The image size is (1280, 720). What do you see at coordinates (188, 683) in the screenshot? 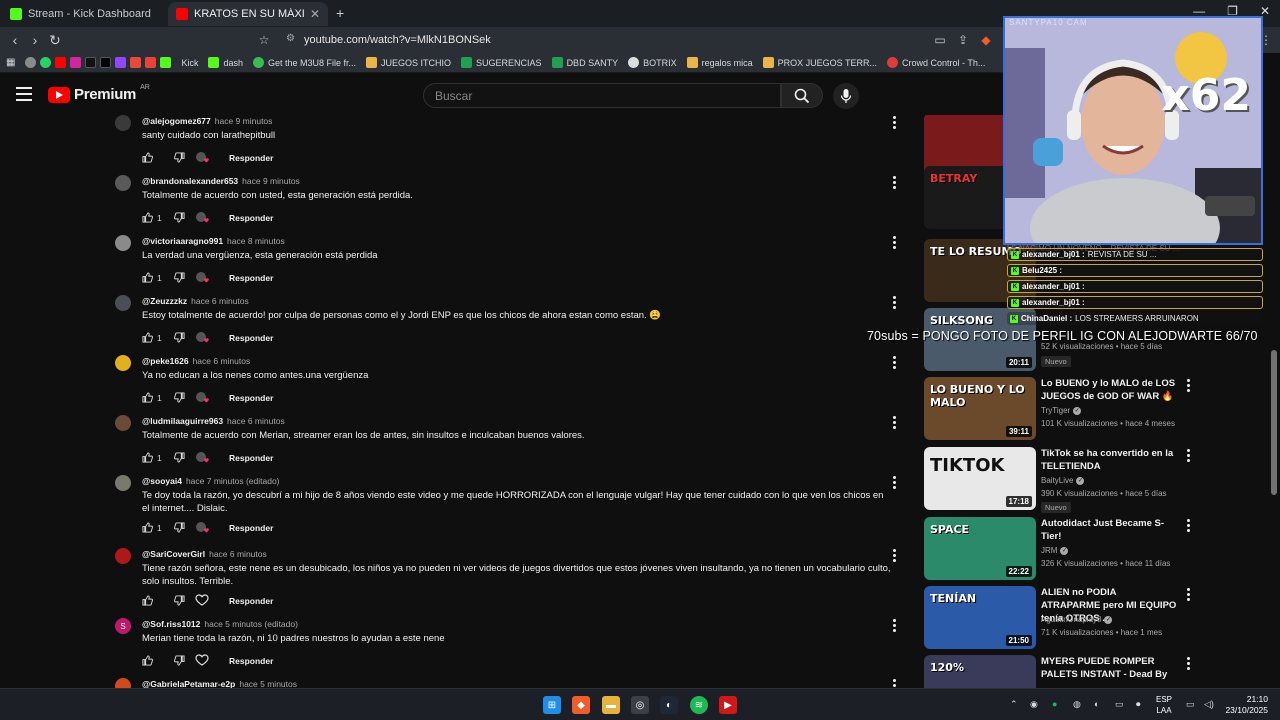
I see `comment-author: @GabrielaPetamar-e2p` at bounding box center [188, 683].